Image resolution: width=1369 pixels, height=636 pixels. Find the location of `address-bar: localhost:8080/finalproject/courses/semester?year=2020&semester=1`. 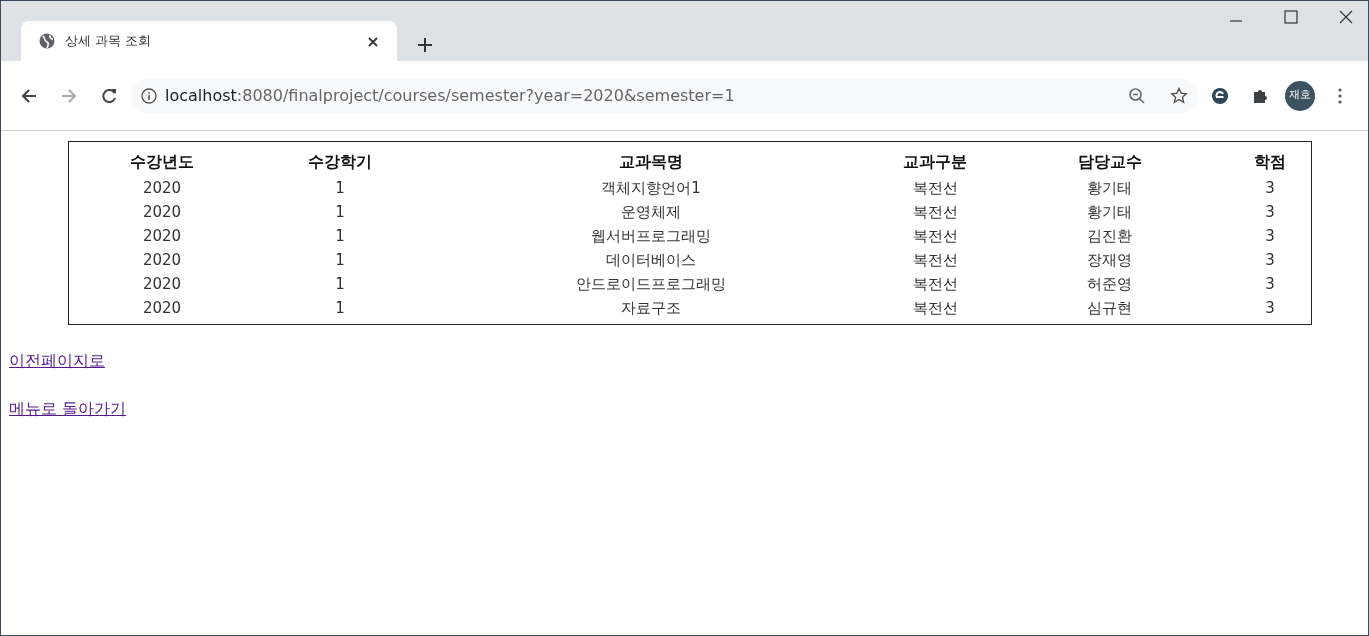

address-bar: localhost:8080/finalproject/courses/semester?year=2020&semester=1 is located at coordinates (664, 95).